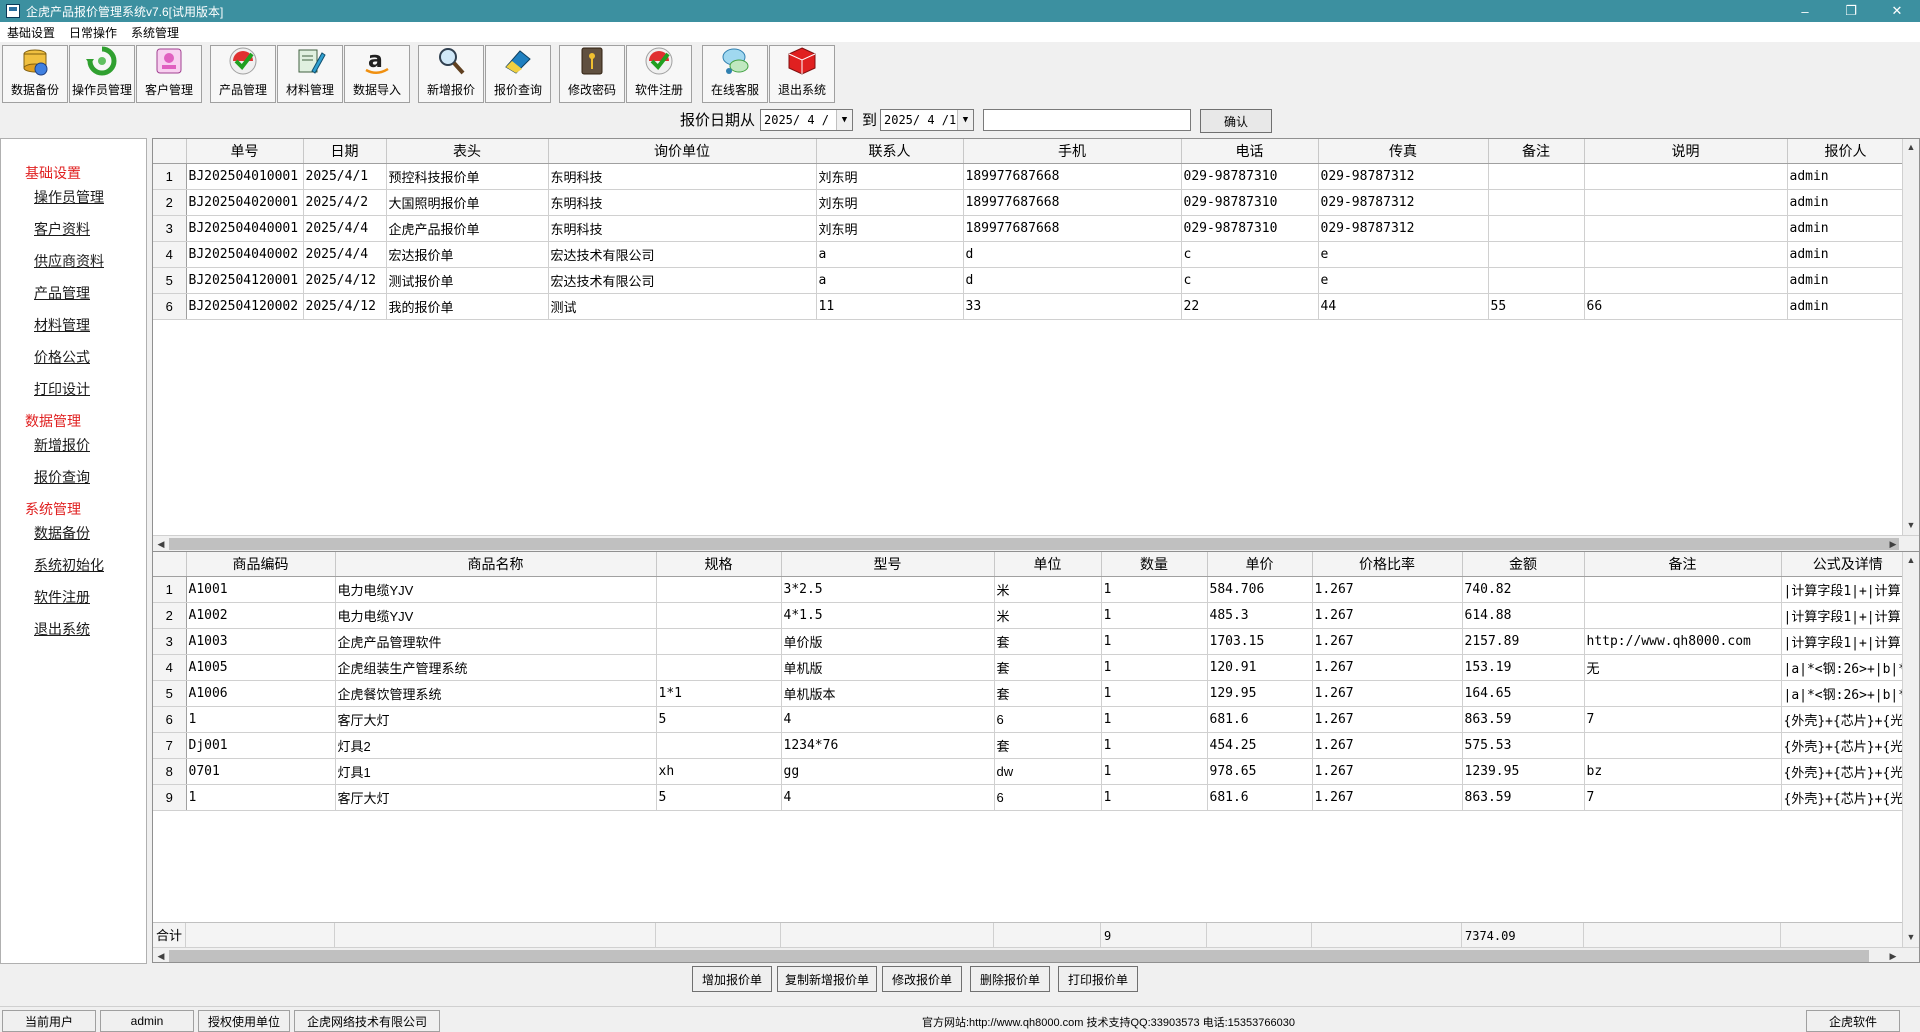  What do you see at coordinates (888, 667) in the screenshot?
I see `table-cell: 单机版` at bounding box center [888, 667].